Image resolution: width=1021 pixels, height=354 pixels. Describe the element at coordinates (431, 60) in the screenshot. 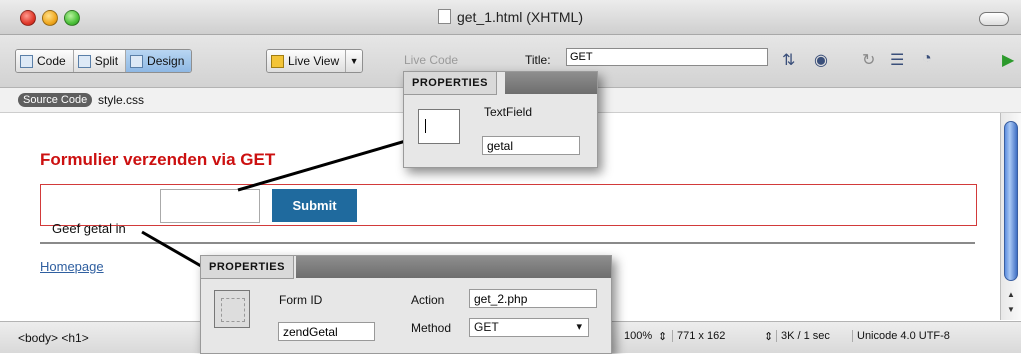

I see `live-code-button: Live Code` at that location.